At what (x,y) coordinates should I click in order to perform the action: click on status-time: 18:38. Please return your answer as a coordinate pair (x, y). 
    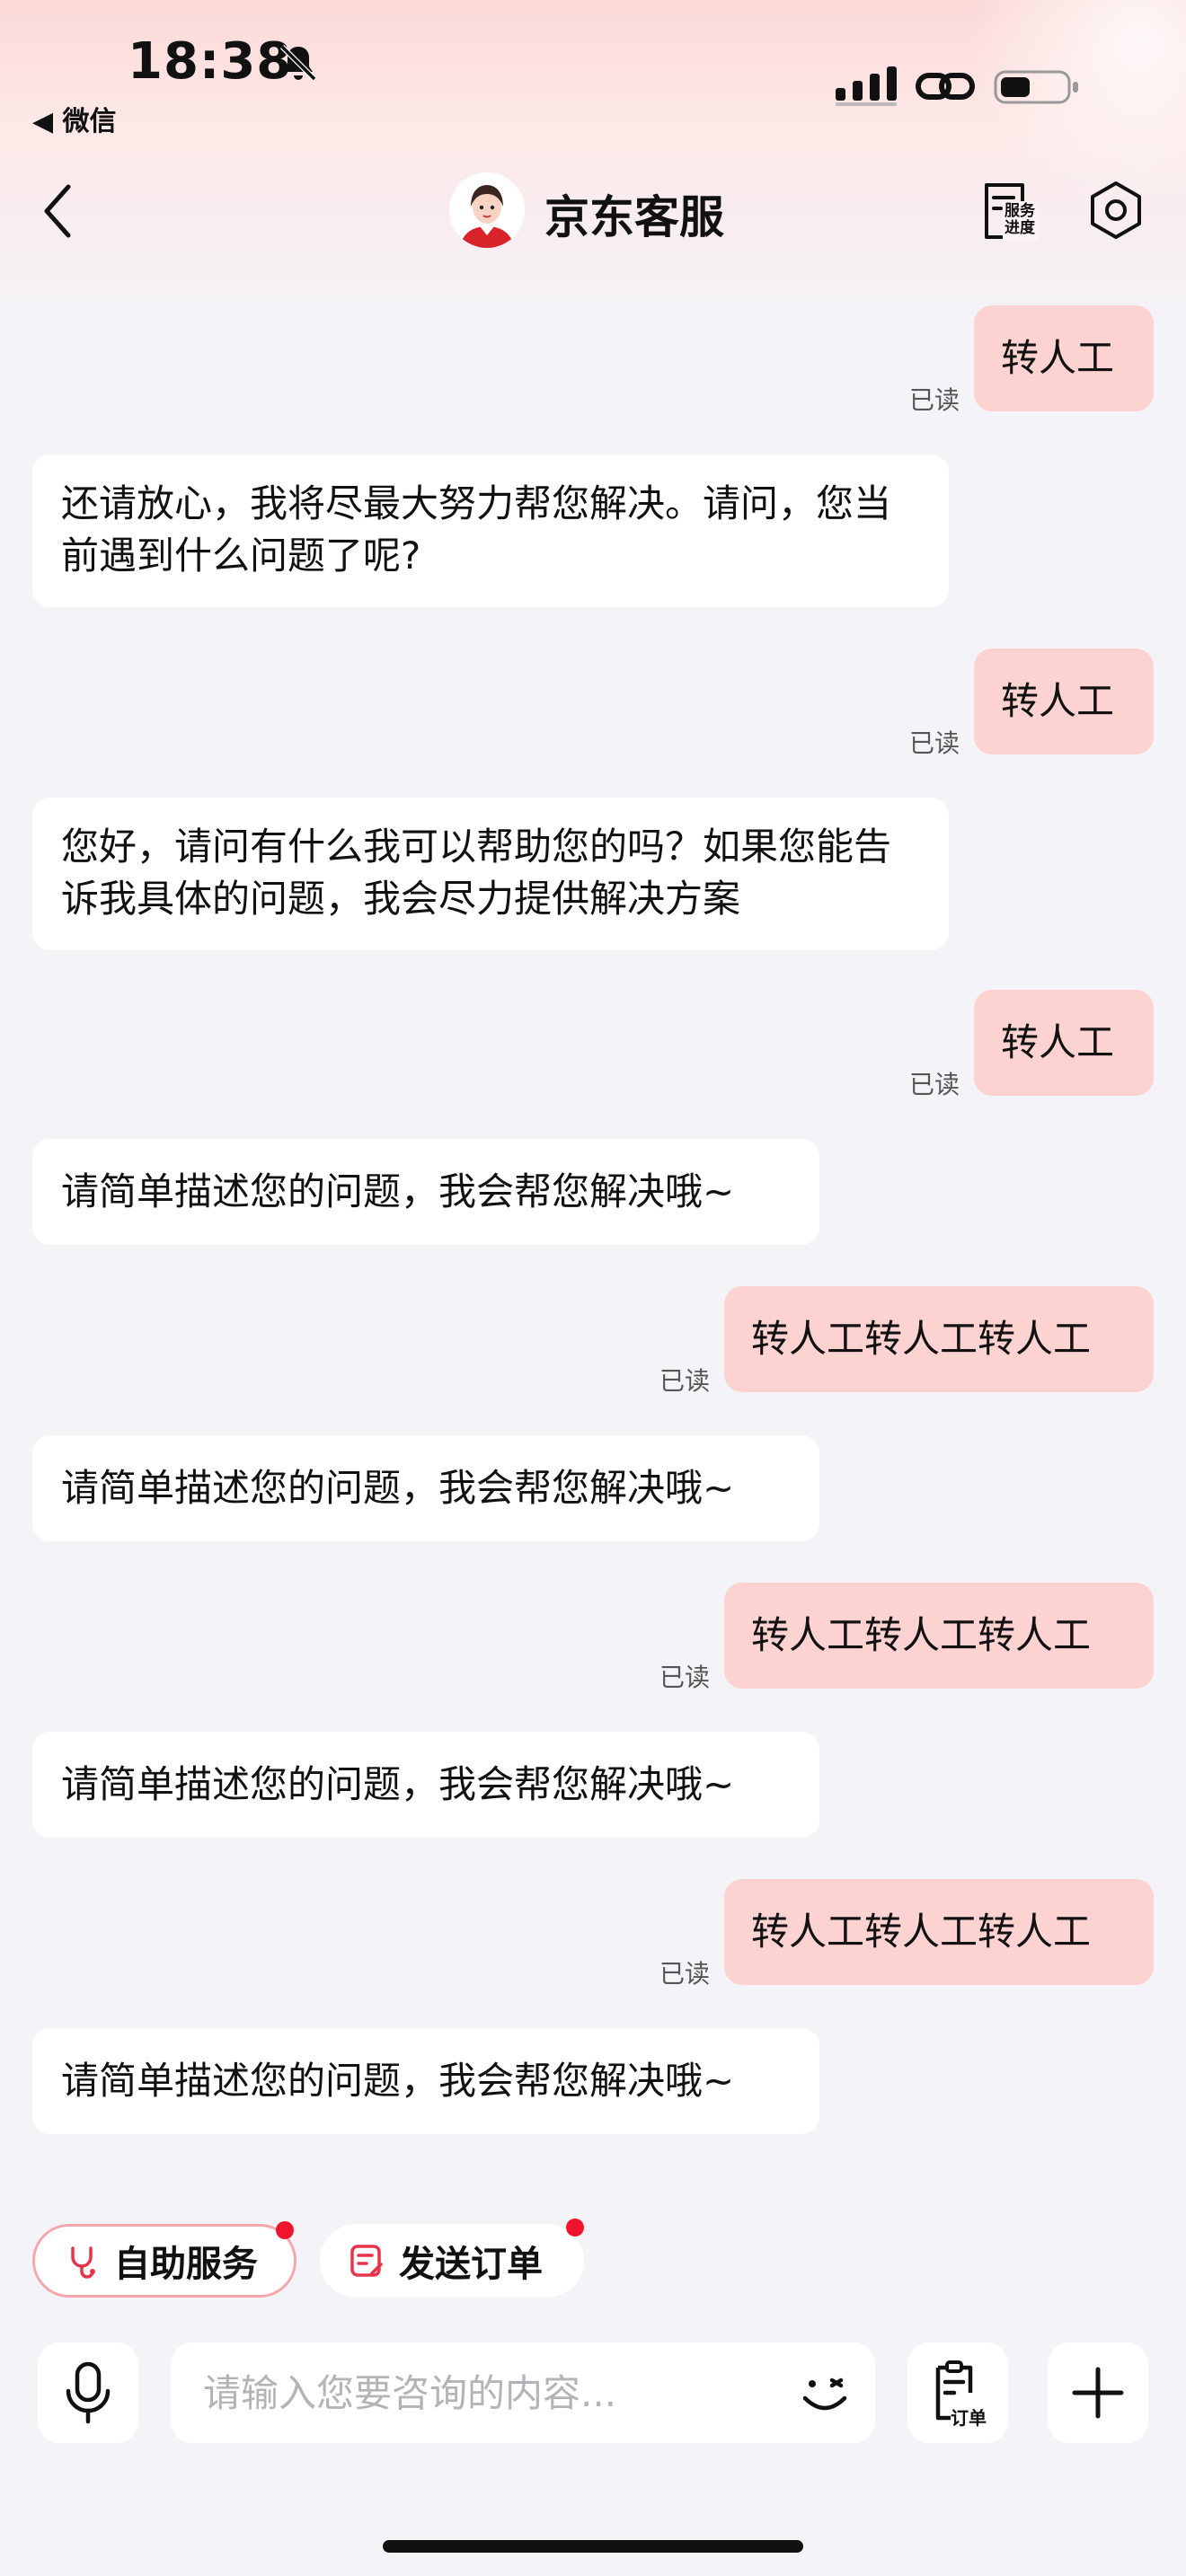
    Looking at the image, I should click on (210, 62).